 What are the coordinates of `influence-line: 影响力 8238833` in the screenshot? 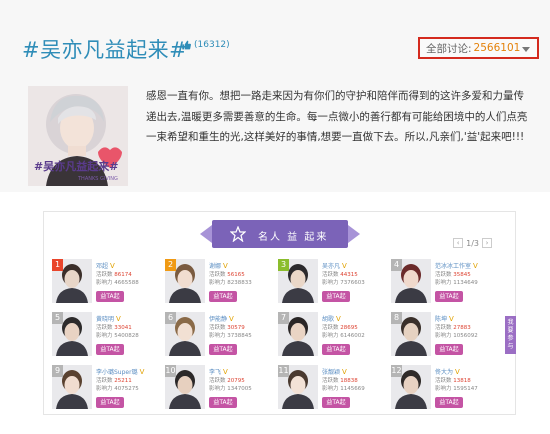 It's located at (230, 282).